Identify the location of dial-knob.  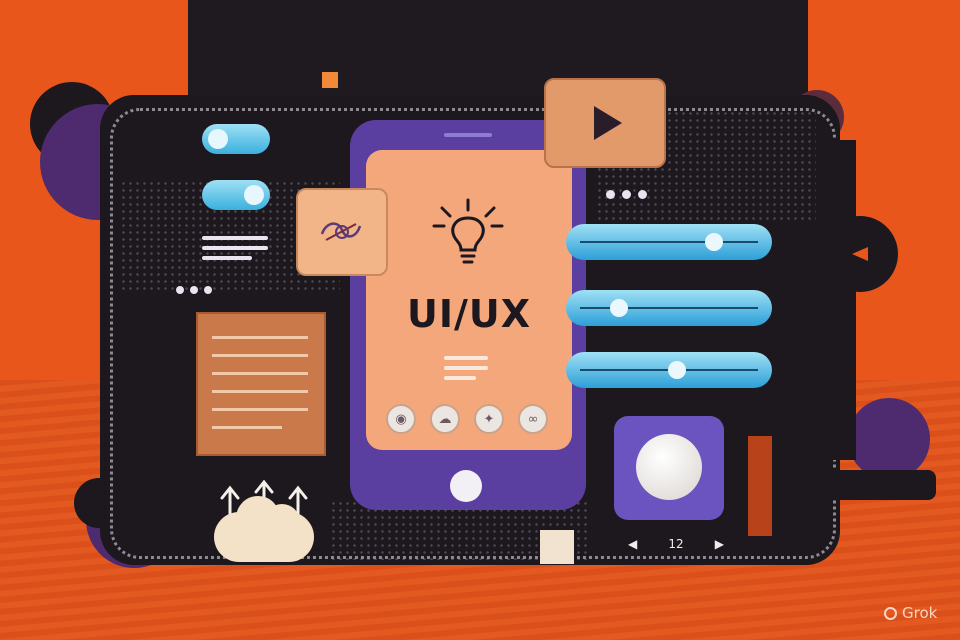
(669, 467).